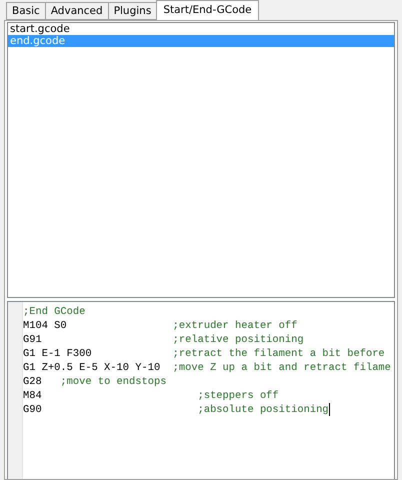  I want to click on code-comment: ;absolute positioning, so click(263, 410).